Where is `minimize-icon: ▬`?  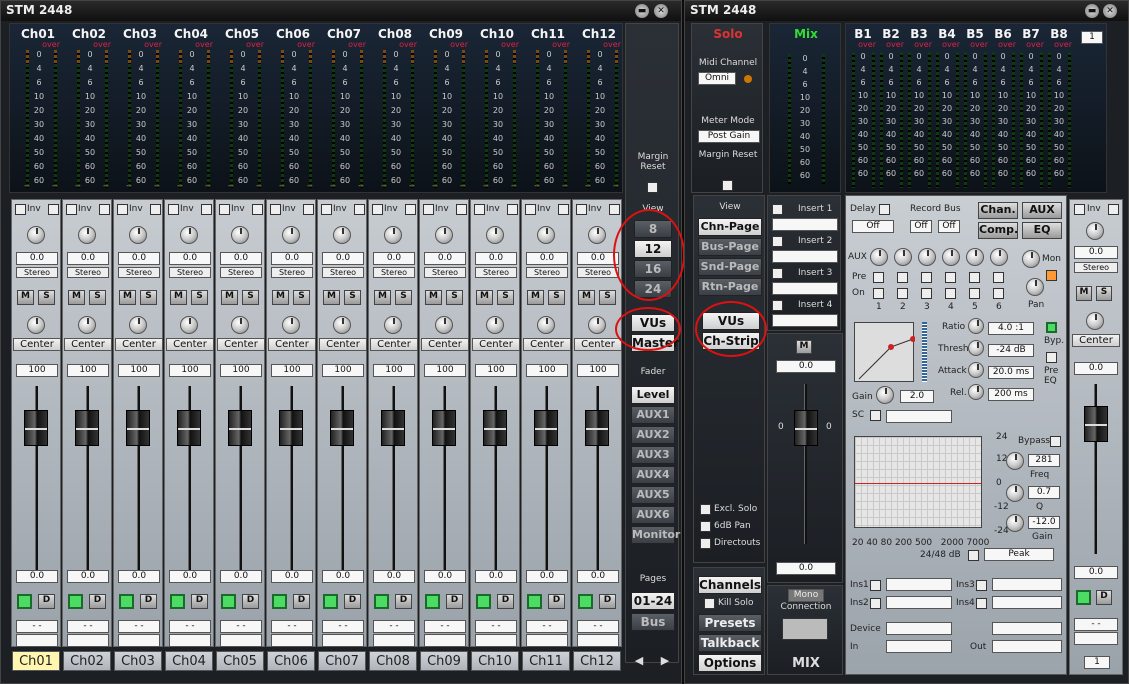 minimize-icon: ▬ is located at coordinates (642, 11).